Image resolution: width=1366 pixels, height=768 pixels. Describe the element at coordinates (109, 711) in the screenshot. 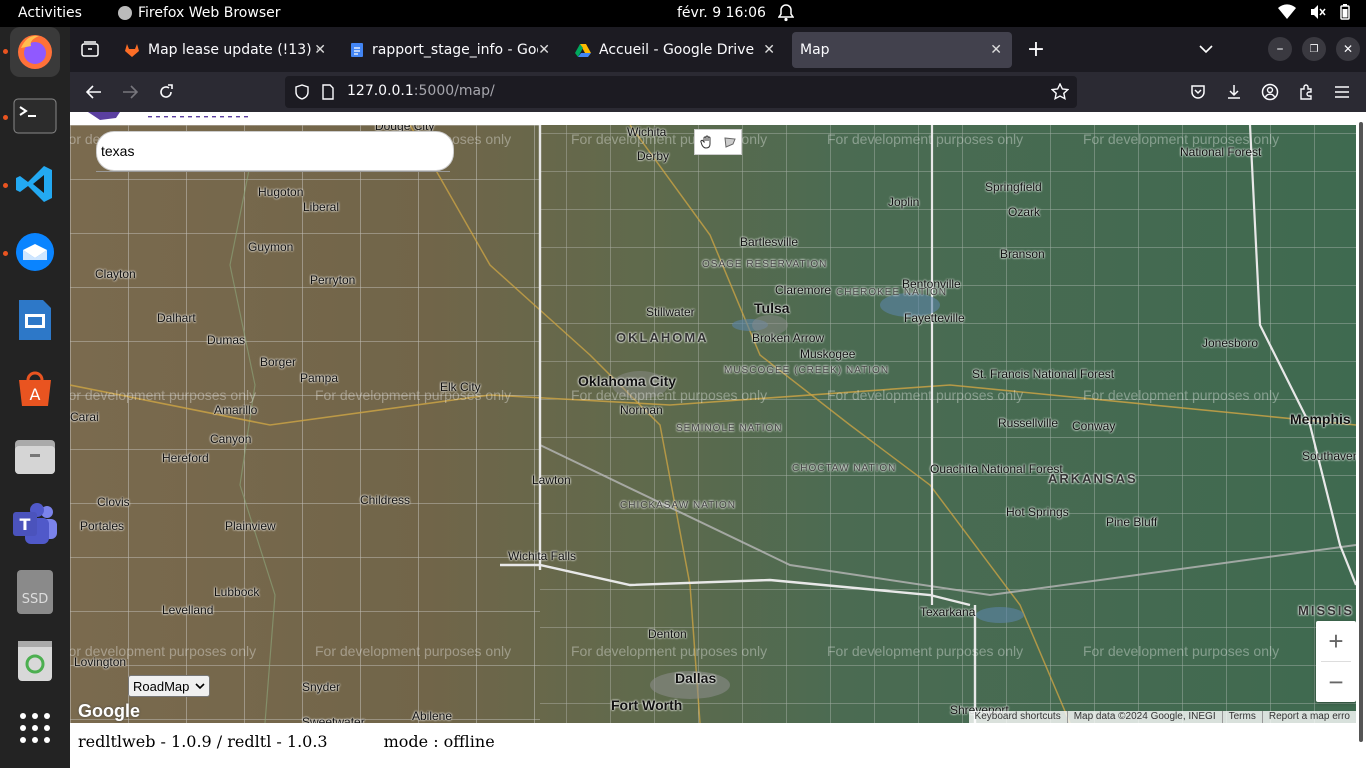

I see `google-logo: Google` at that location.